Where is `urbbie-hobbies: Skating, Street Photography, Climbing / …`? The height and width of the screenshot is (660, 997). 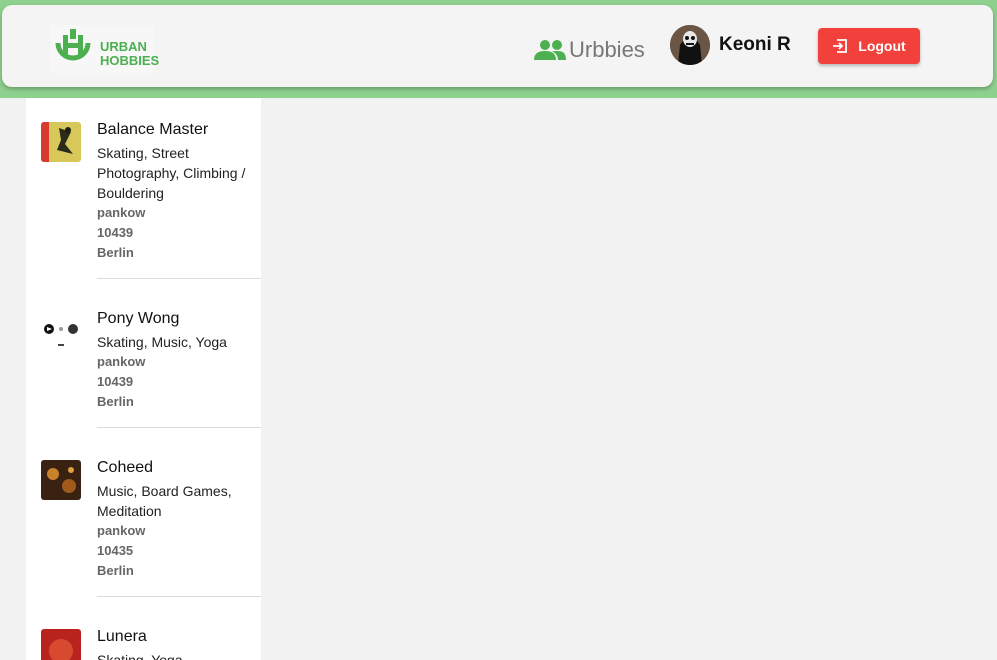
urbbie-hobbies: Skating, Street Photography, Climbing / … is located at coordinates (171, 173).